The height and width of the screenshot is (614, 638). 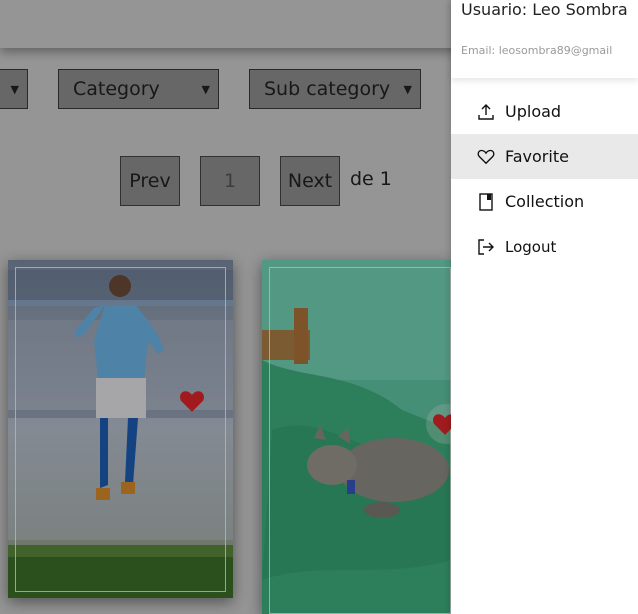 I want to click on filter-select-first: ▼, so click(x=14, y=89).